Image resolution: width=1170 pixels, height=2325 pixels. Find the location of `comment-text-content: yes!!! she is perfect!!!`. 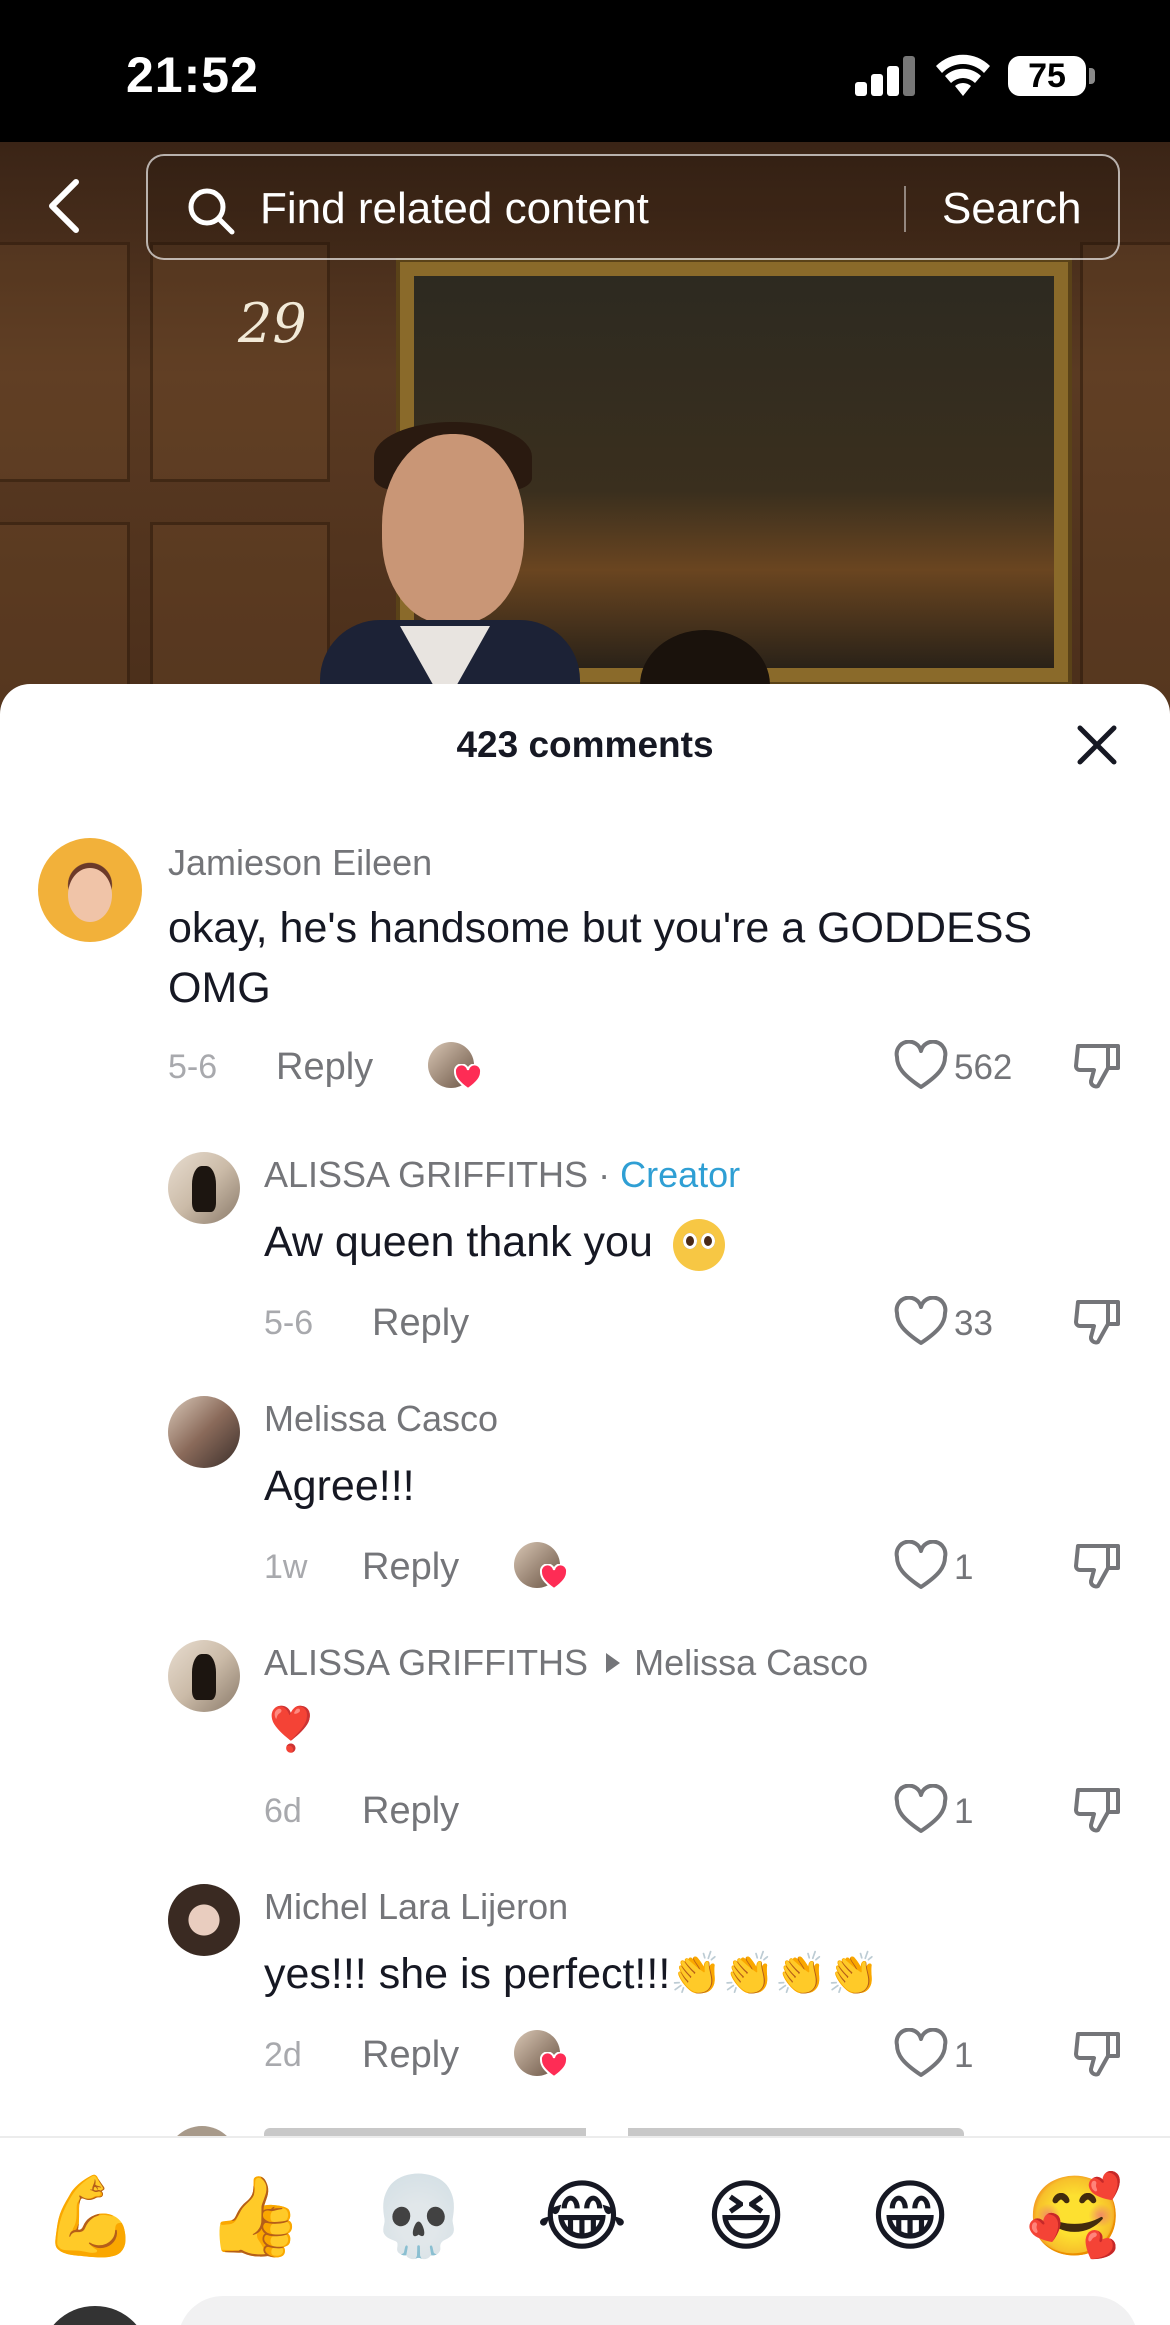

comment-text-content: yes!!! she is perfect!!! is located at coordinates (467, 1974).